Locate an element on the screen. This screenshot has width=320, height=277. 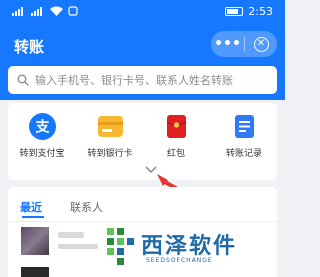
quick-action-label: 转到支付宝 is located at coordinates (42, 154).